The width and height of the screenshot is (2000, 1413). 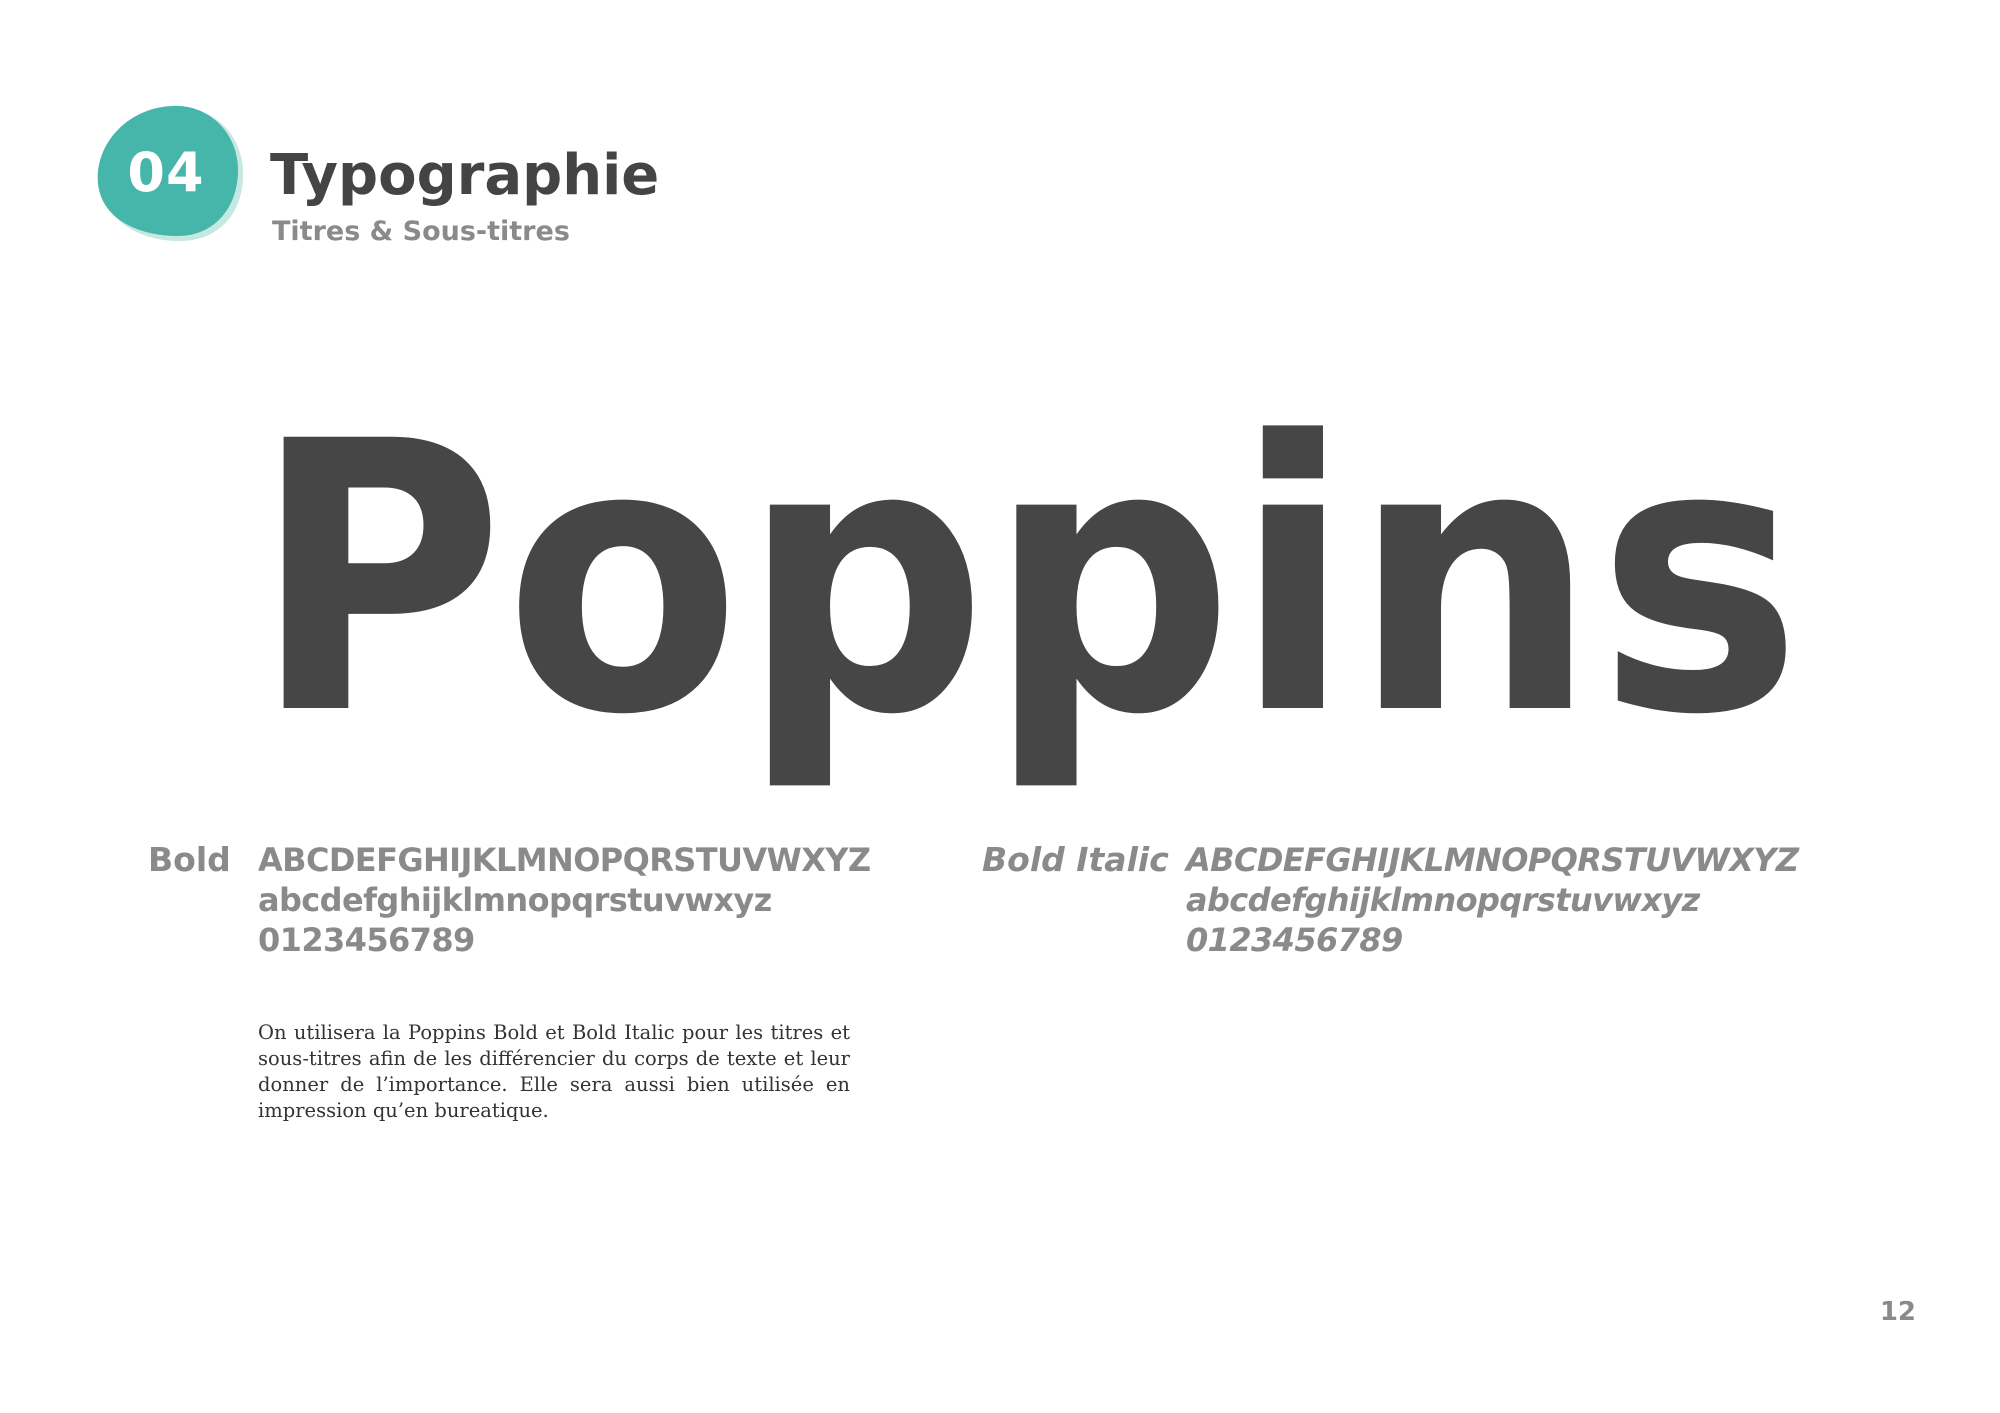 I want to click on page-number: 12, so click(x=1897, y=1312).